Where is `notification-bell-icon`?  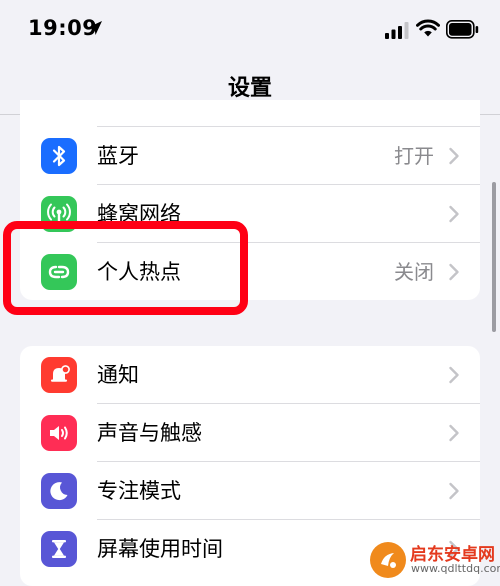 notification-bell-icon is located at coordinates (59, 375).